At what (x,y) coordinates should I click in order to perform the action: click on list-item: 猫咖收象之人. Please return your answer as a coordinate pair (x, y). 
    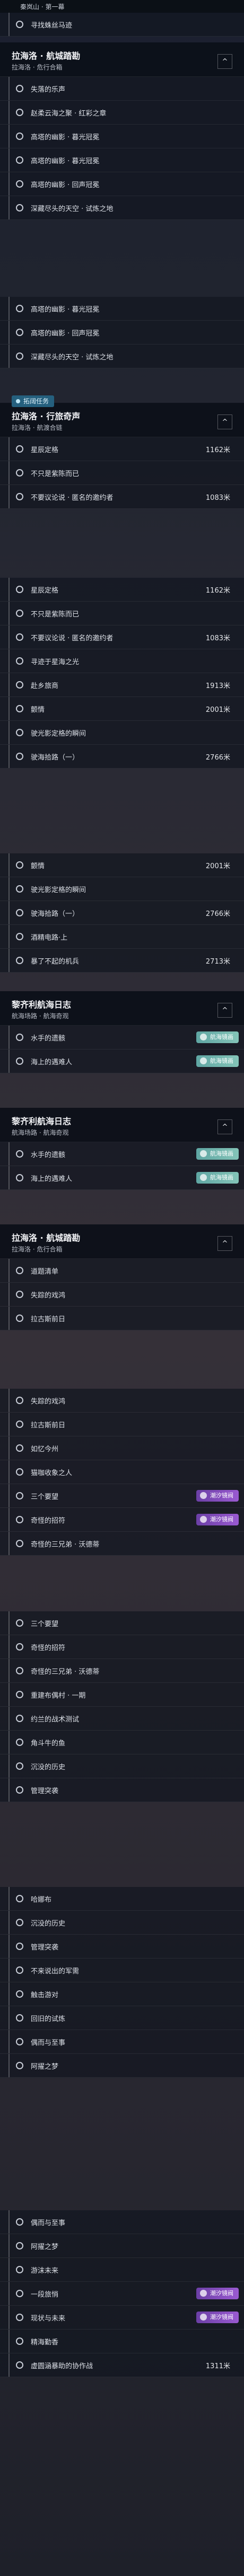
    Looking at the image, I should click on (122, 1472).